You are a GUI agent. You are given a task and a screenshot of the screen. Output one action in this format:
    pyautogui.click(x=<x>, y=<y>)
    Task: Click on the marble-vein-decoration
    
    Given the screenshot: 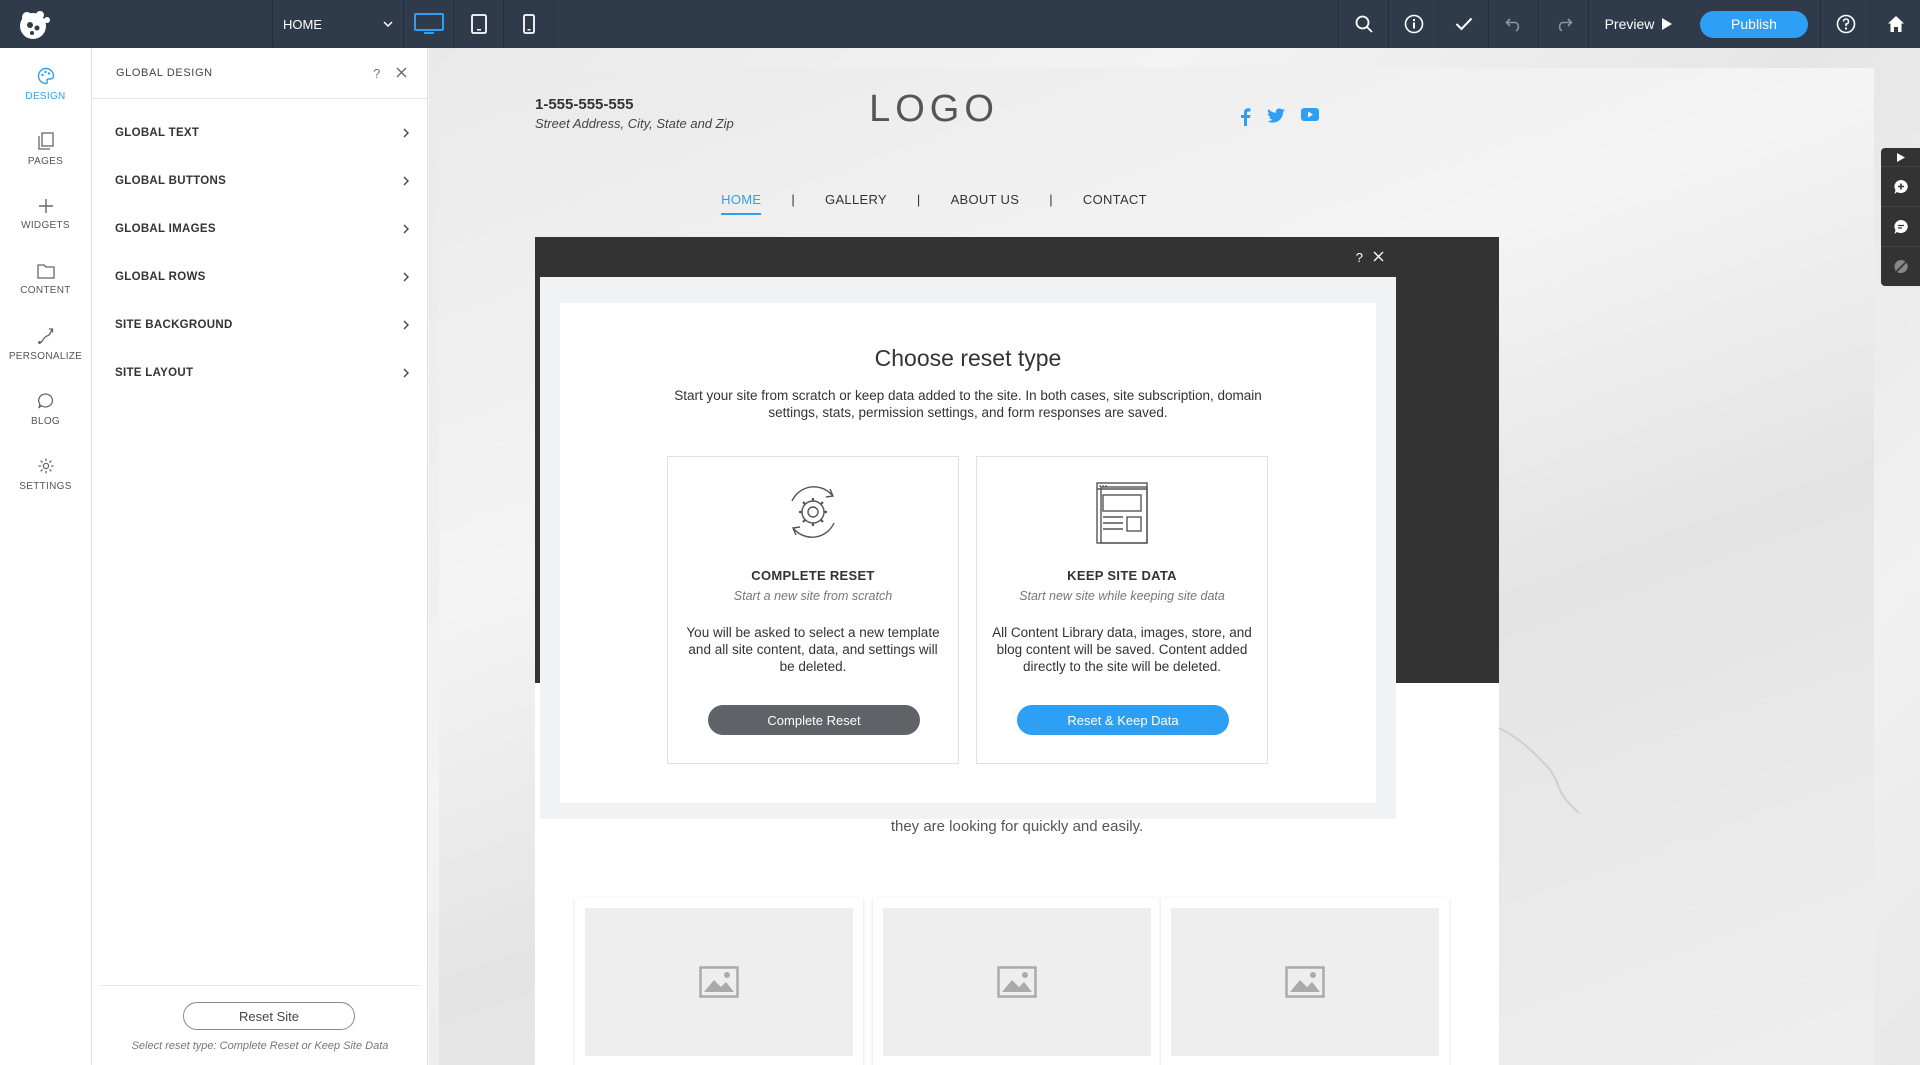 What is the action you would take?
    pyautogui.click(x=1539, y=770)
    